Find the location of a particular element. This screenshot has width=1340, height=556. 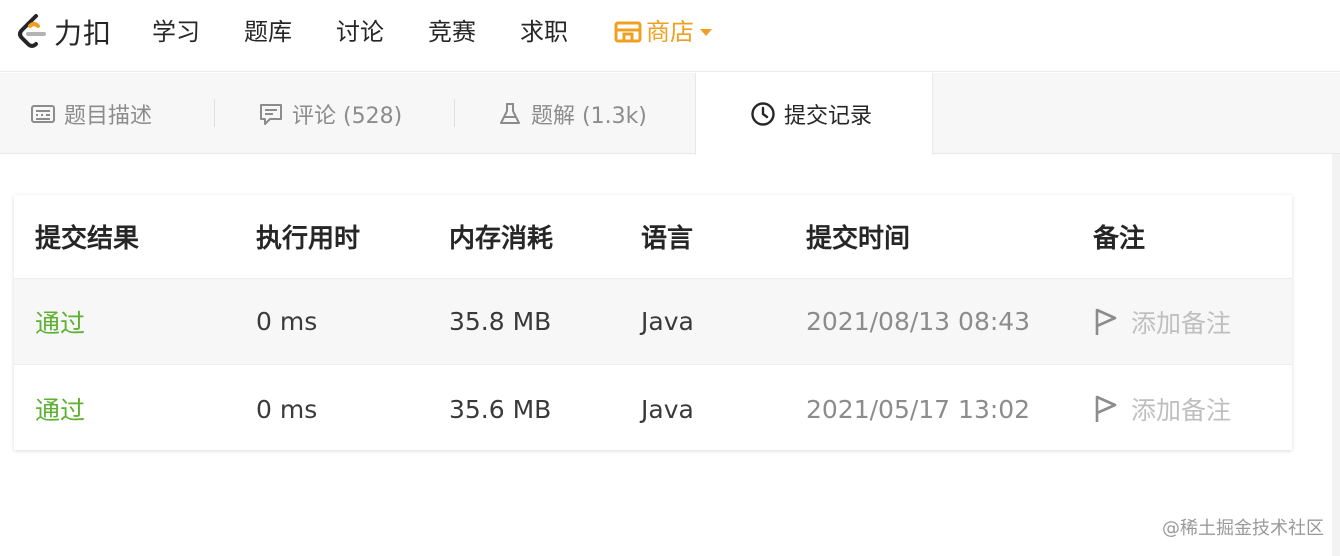

nav-item-store: 商店 is located at coordinates (663, 32).